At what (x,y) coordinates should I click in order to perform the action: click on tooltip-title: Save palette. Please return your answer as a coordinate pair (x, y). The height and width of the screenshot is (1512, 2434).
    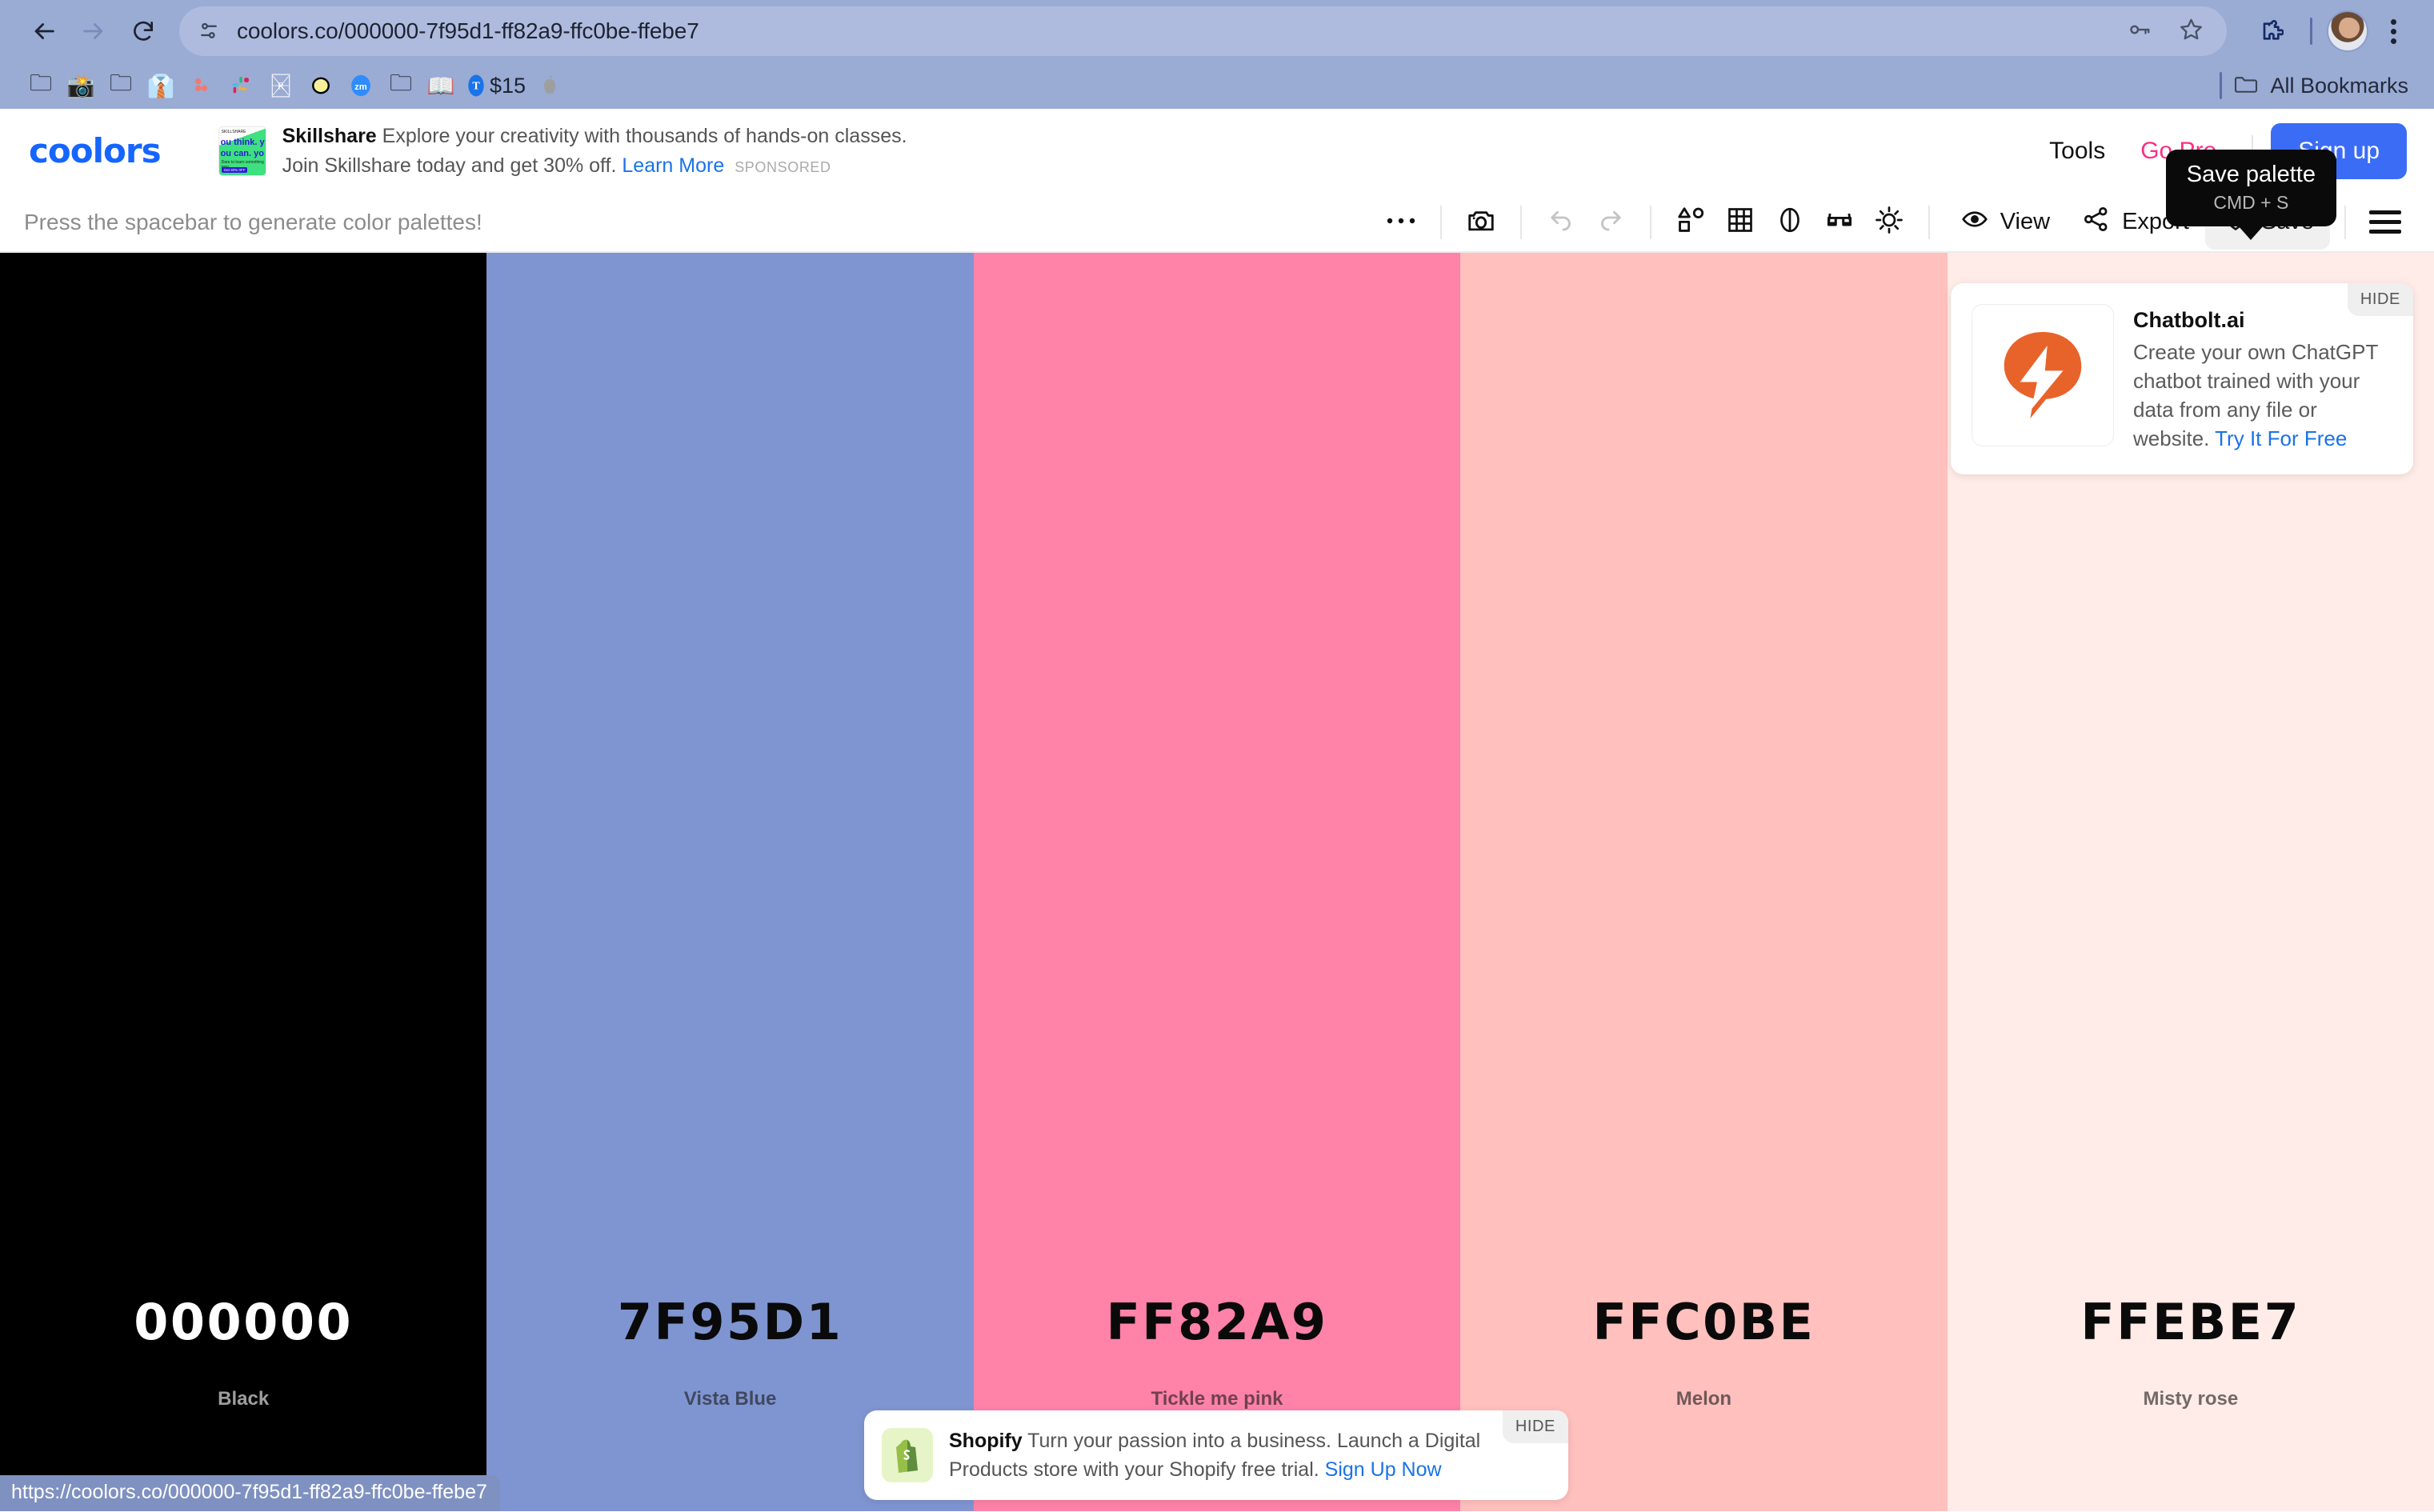
    Looking at the image, I should click on (2251, 174).